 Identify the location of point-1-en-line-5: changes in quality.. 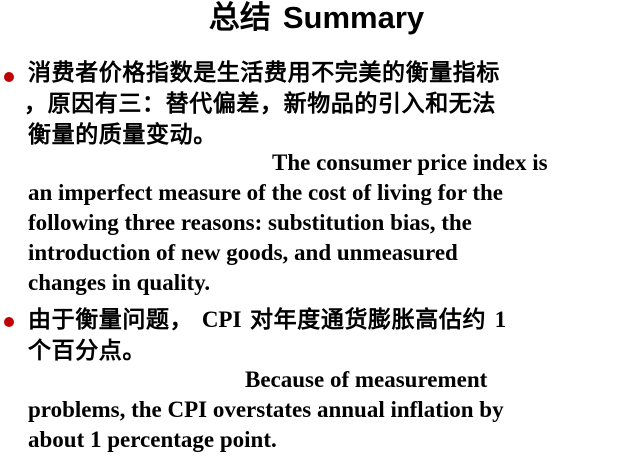
(119, 282).